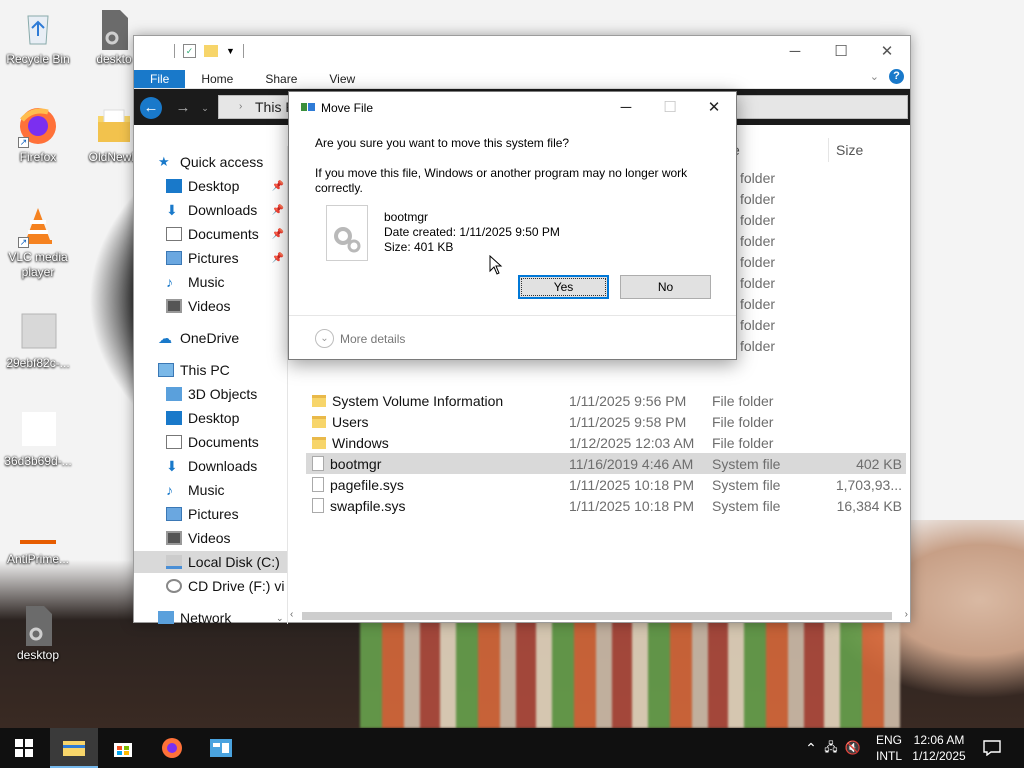  What do you see at coordinates (210, 162) in the screenshot?
I see `nav-quick-access: ★ Quick access` at bounding box center [210, 162].